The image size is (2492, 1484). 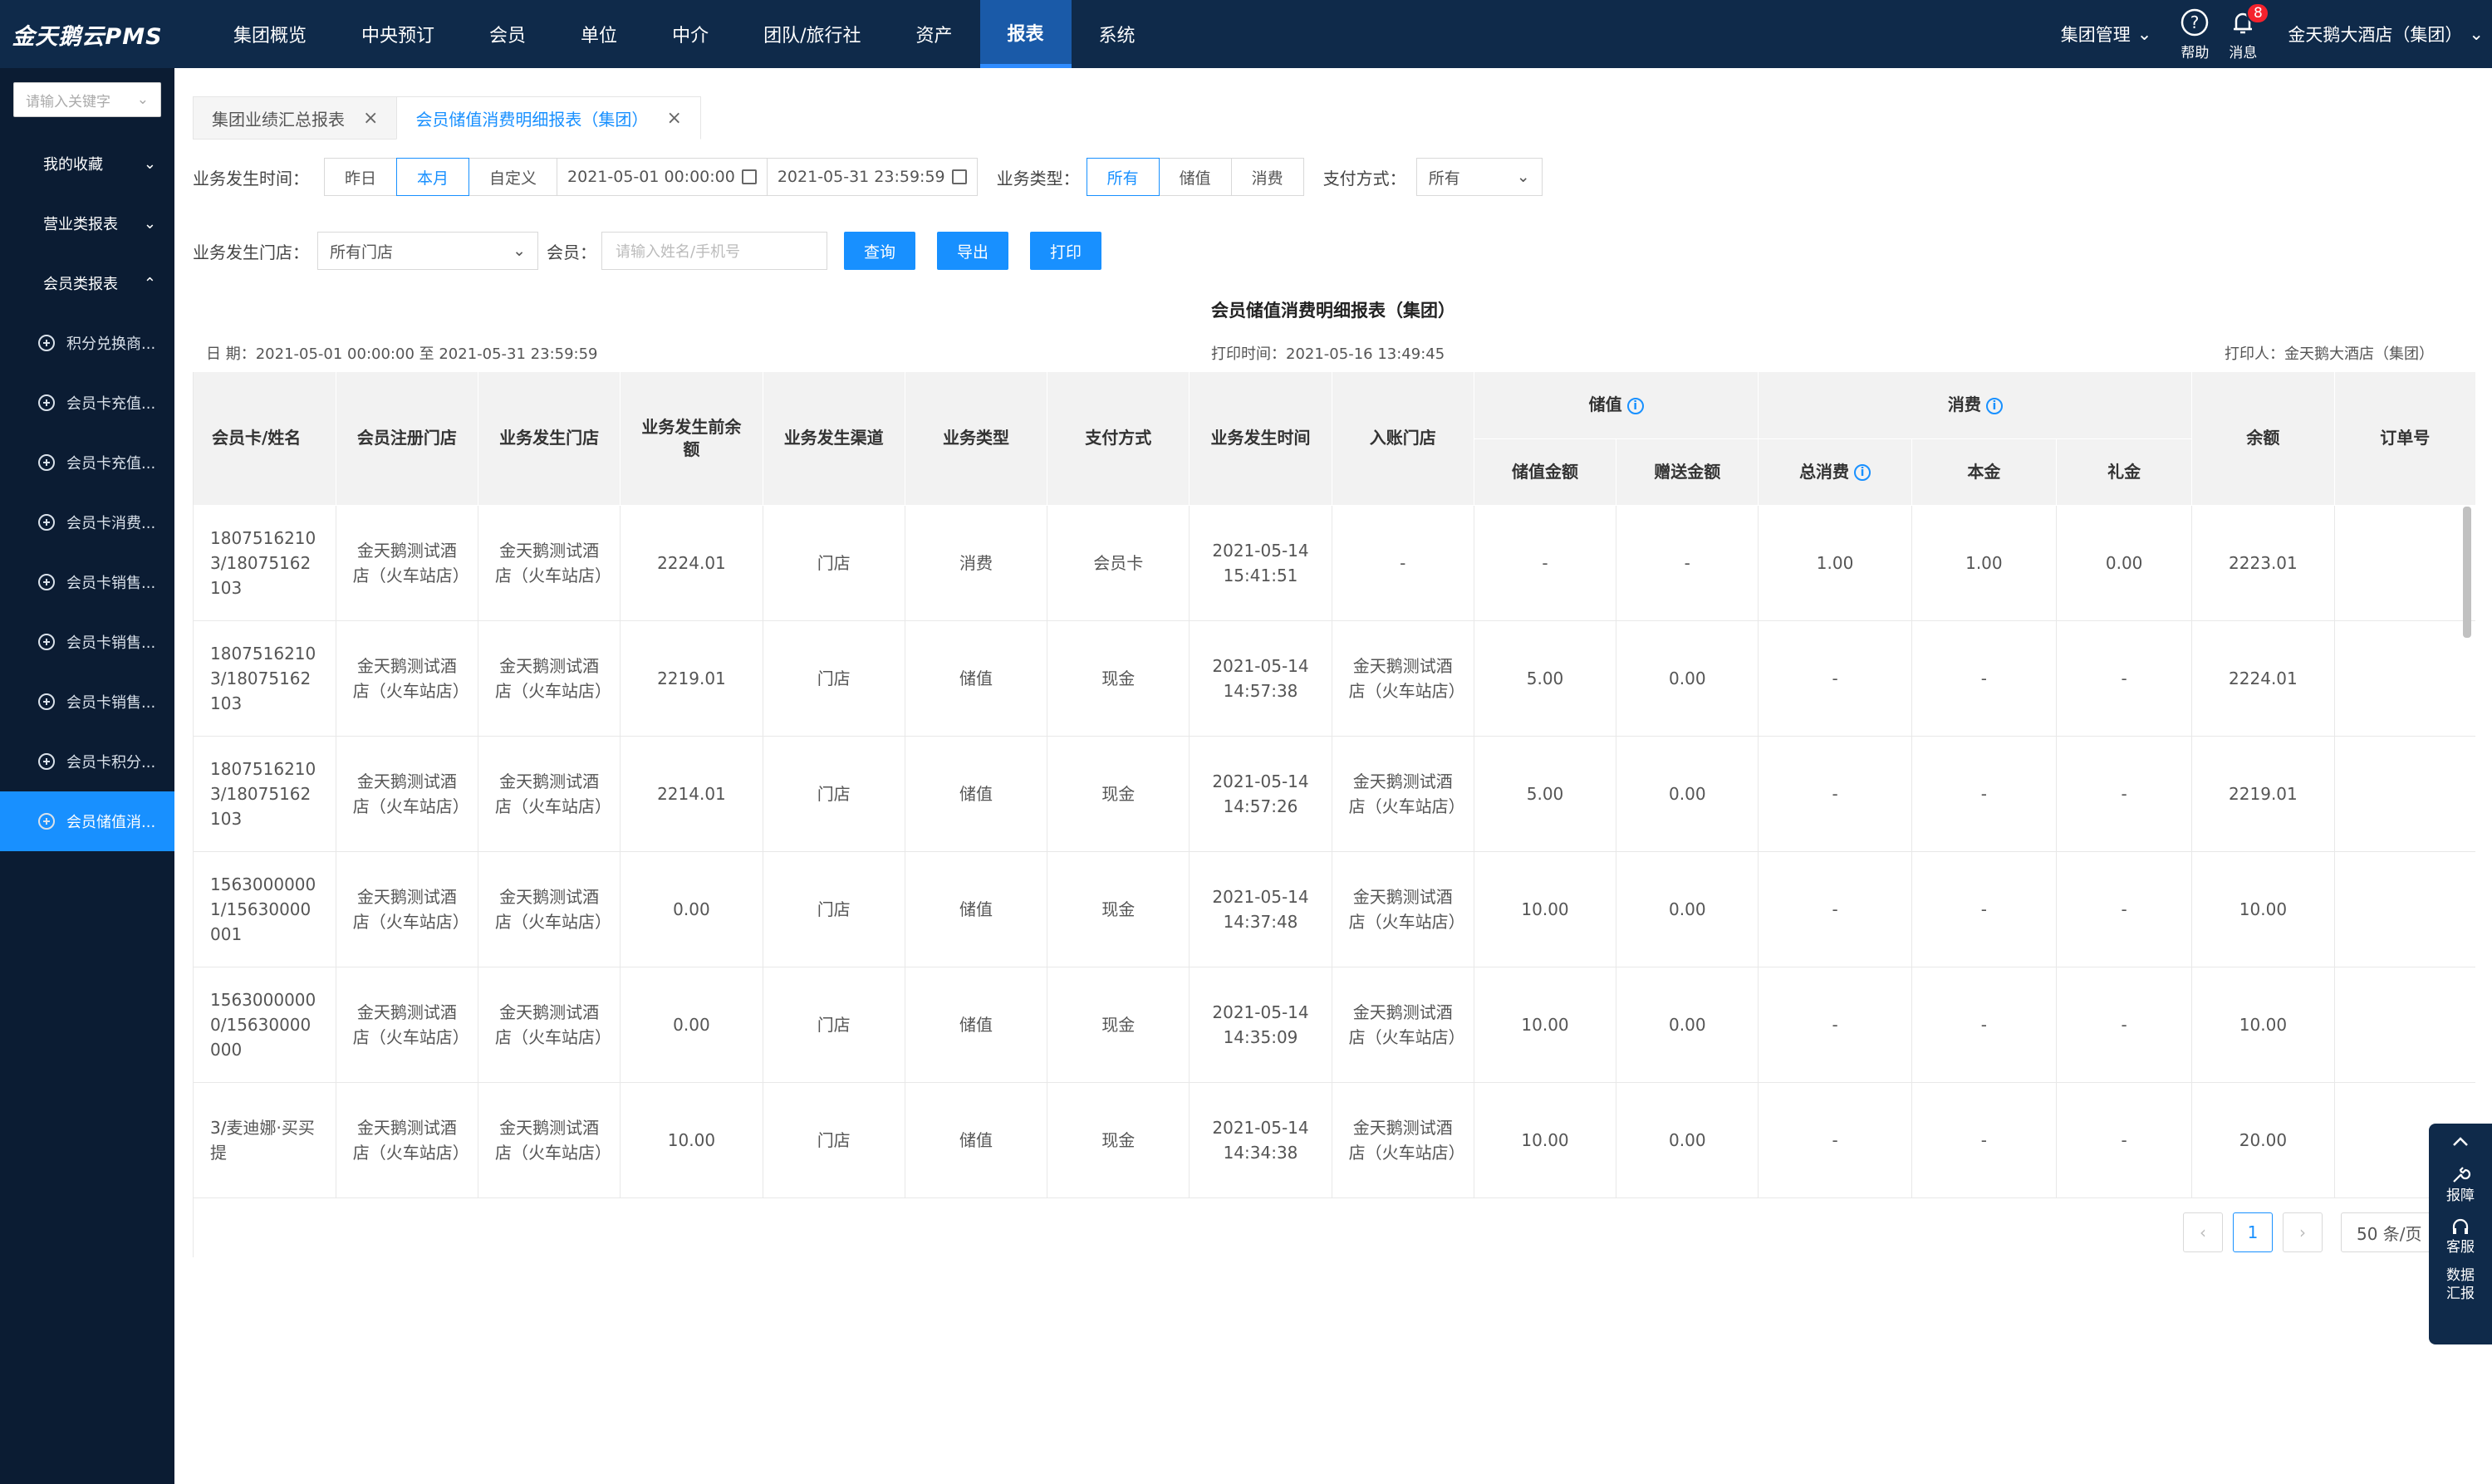 What do you see at coordinates (872, 177) in the screenshot?
I see `end-date-picker: 2021-05-31 23:59:59` at bounding box center [872, 177].